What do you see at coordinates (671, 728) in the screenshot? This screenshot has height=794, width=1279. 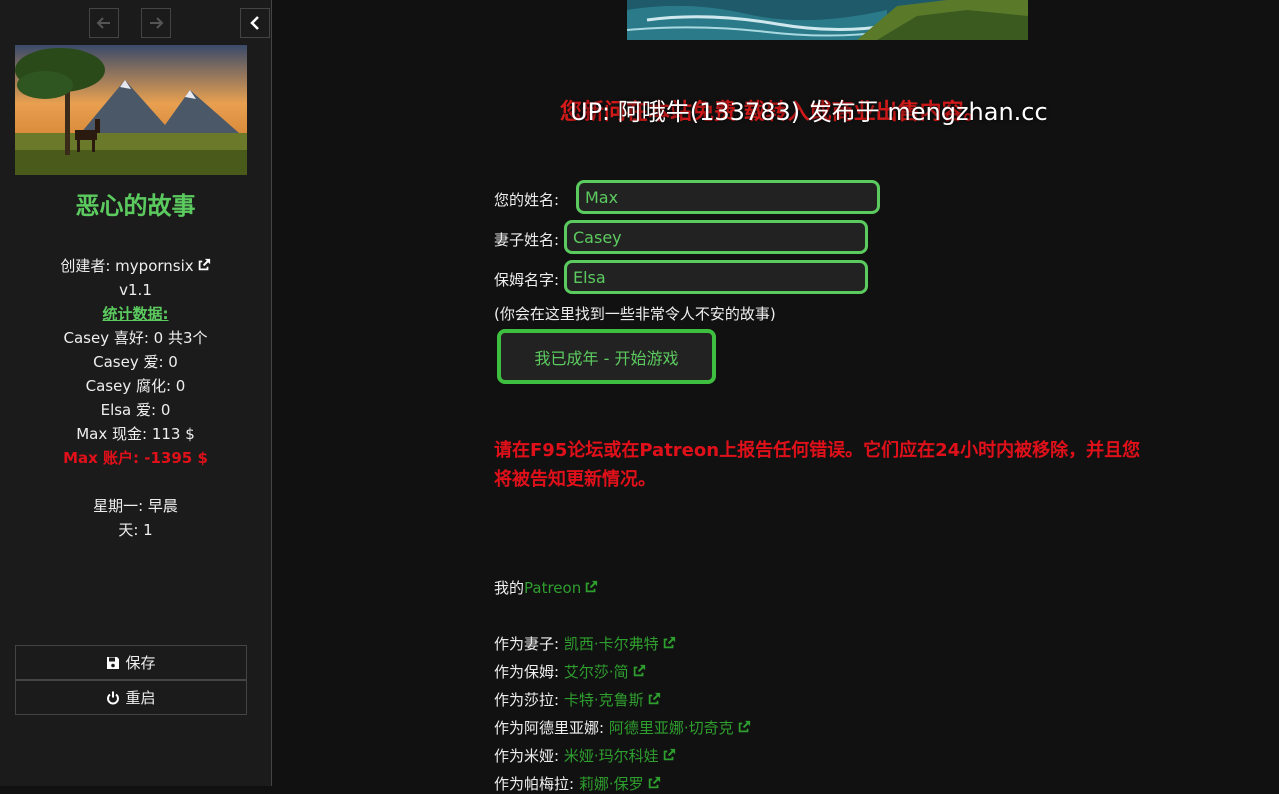 I see `credit-actress-link: 阿德里亚娜·切奇克` at bounding box center [671, 728].